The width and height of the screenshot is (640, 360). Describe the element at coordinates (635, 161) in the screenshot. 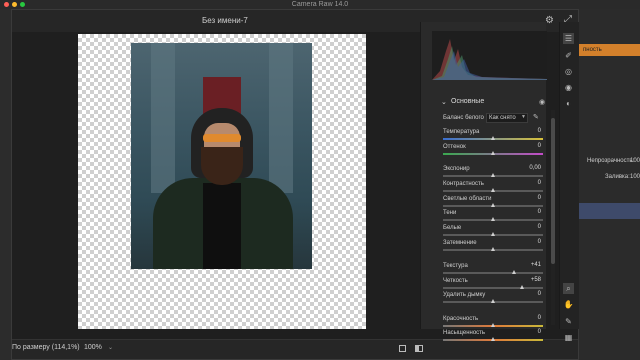

I see `opacity-value: 100` at that location.